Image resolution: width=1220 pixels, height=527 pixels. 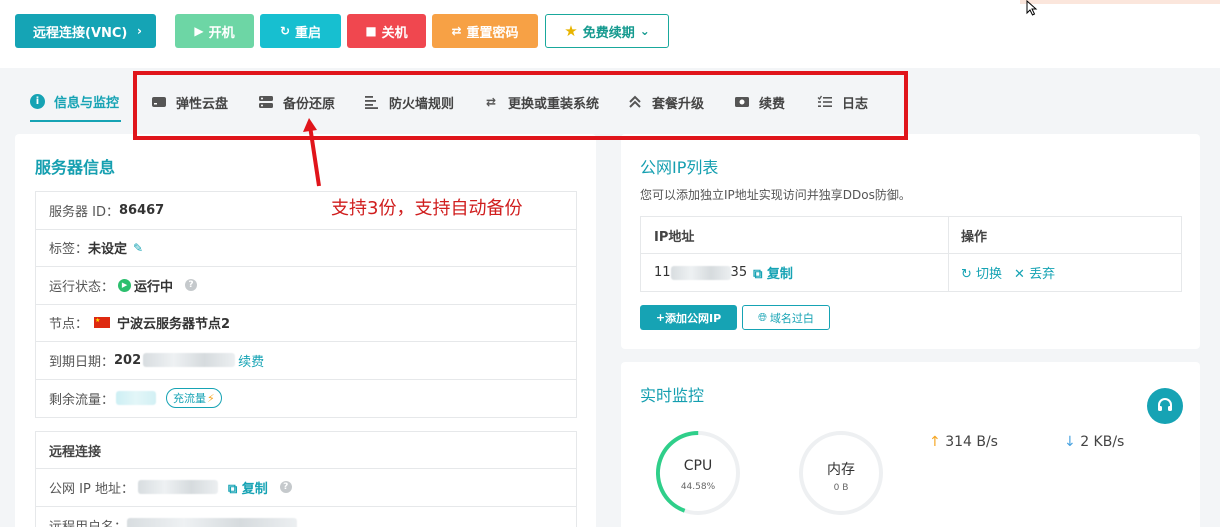 What do you see at coordinates (136, 398) in the screenshot?
I see `redacted-traffic` at bounding box center [136, 398].